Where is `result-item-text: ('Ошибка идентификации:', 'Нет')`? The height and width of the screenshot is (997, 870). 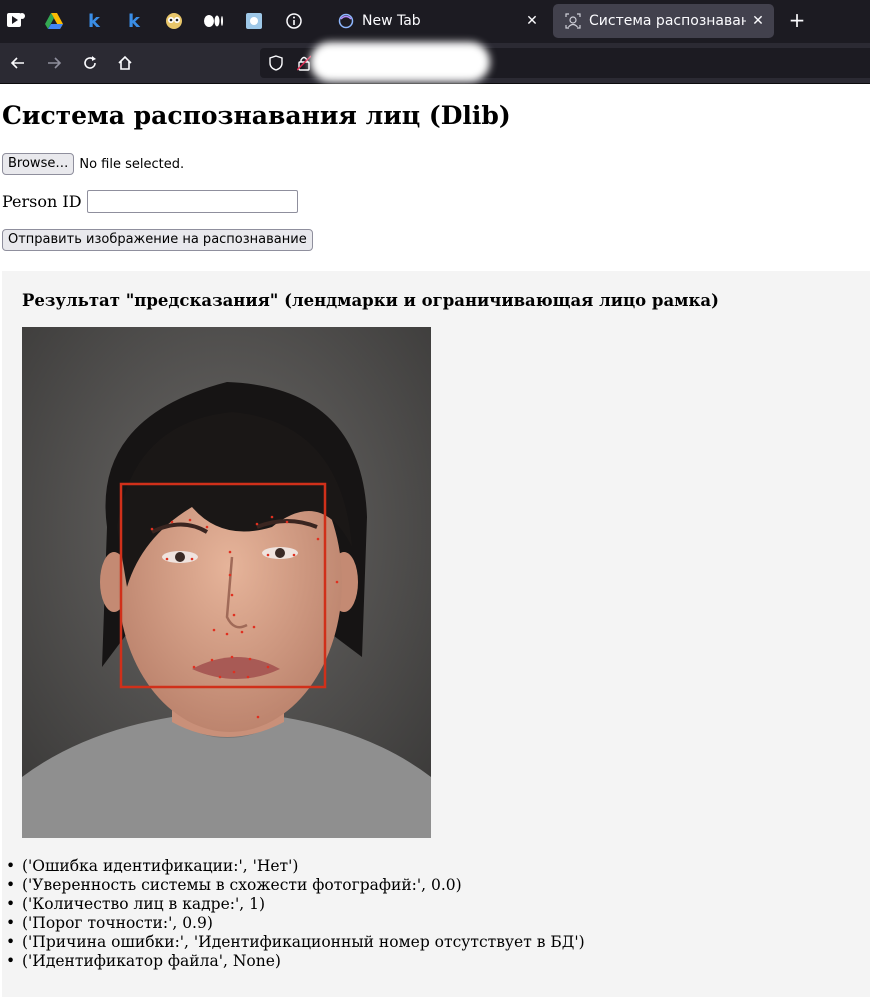 result-item-text: ('Ошибка идентификации:', 'Нет') is located at coordinates (160, 866).